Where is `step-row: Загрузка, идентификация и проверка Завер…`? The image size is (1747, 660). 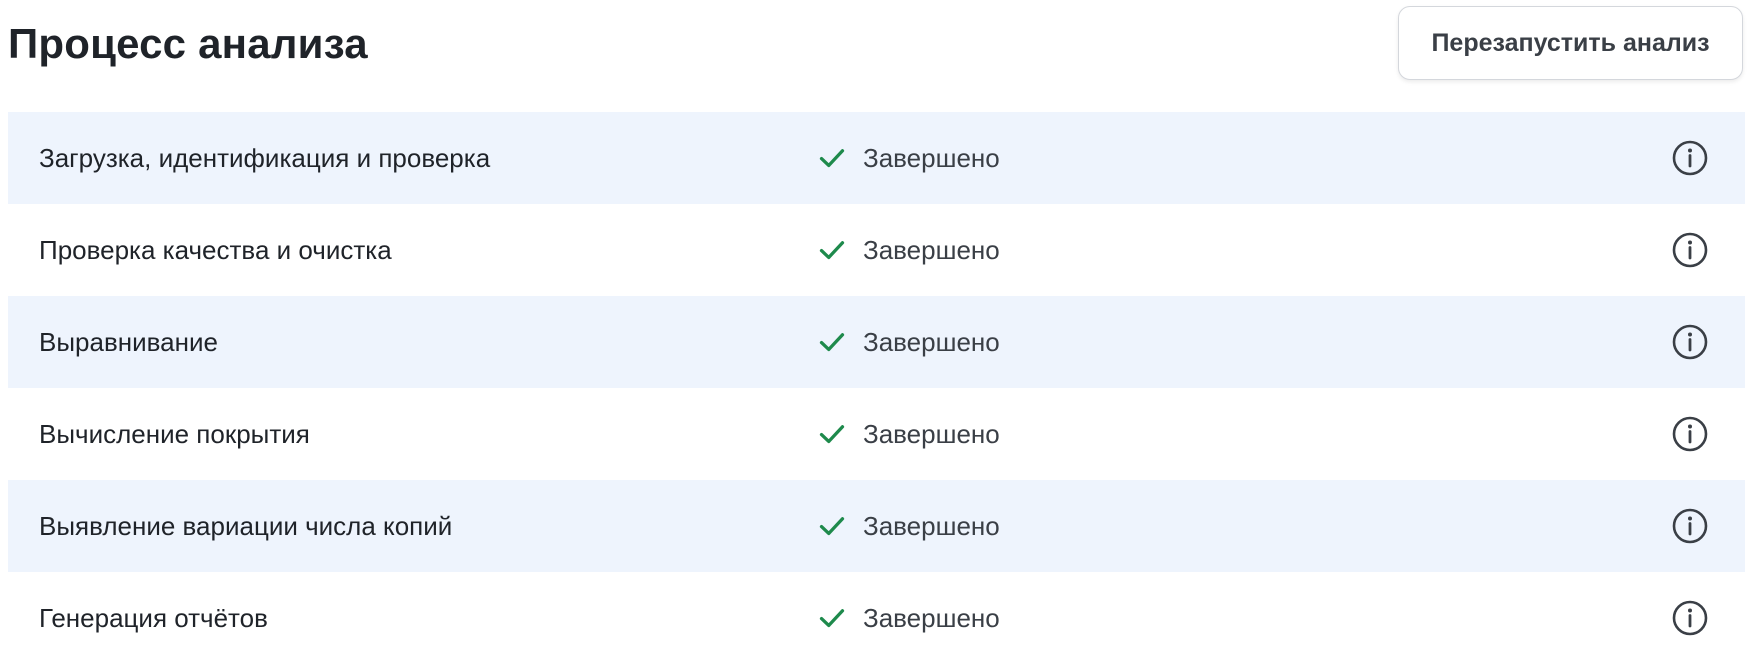
step-row: Загрузка, идентификация и проверка Завер… is located at coordinates (876, 158).